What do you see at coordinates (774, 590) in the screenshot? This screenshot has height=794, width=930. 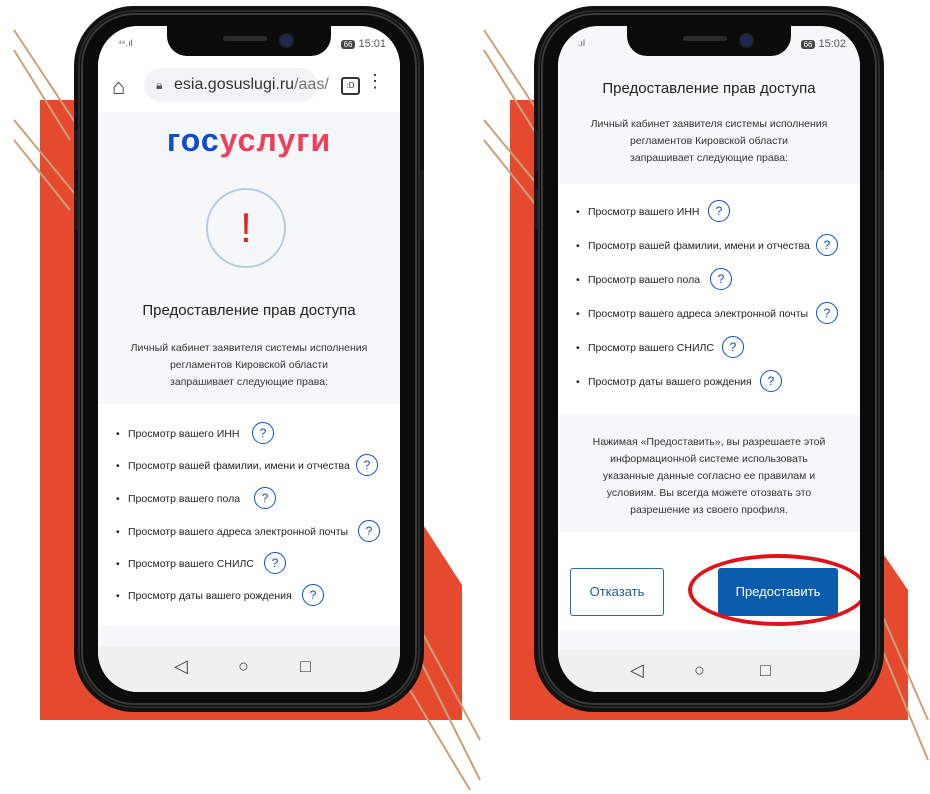 I see `highlight-circle` at bounding box center [774, 590].